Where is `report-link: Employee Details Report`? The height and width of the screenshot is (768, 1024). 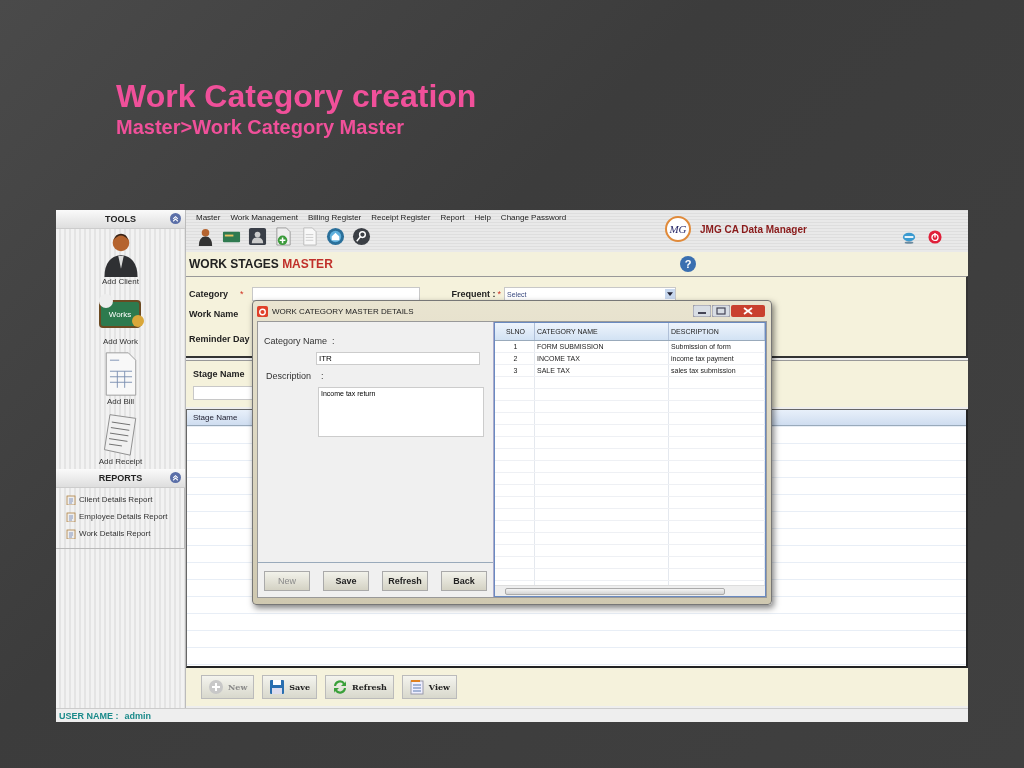 report-link: Employee Details Report is located at coordinates (123, 516).